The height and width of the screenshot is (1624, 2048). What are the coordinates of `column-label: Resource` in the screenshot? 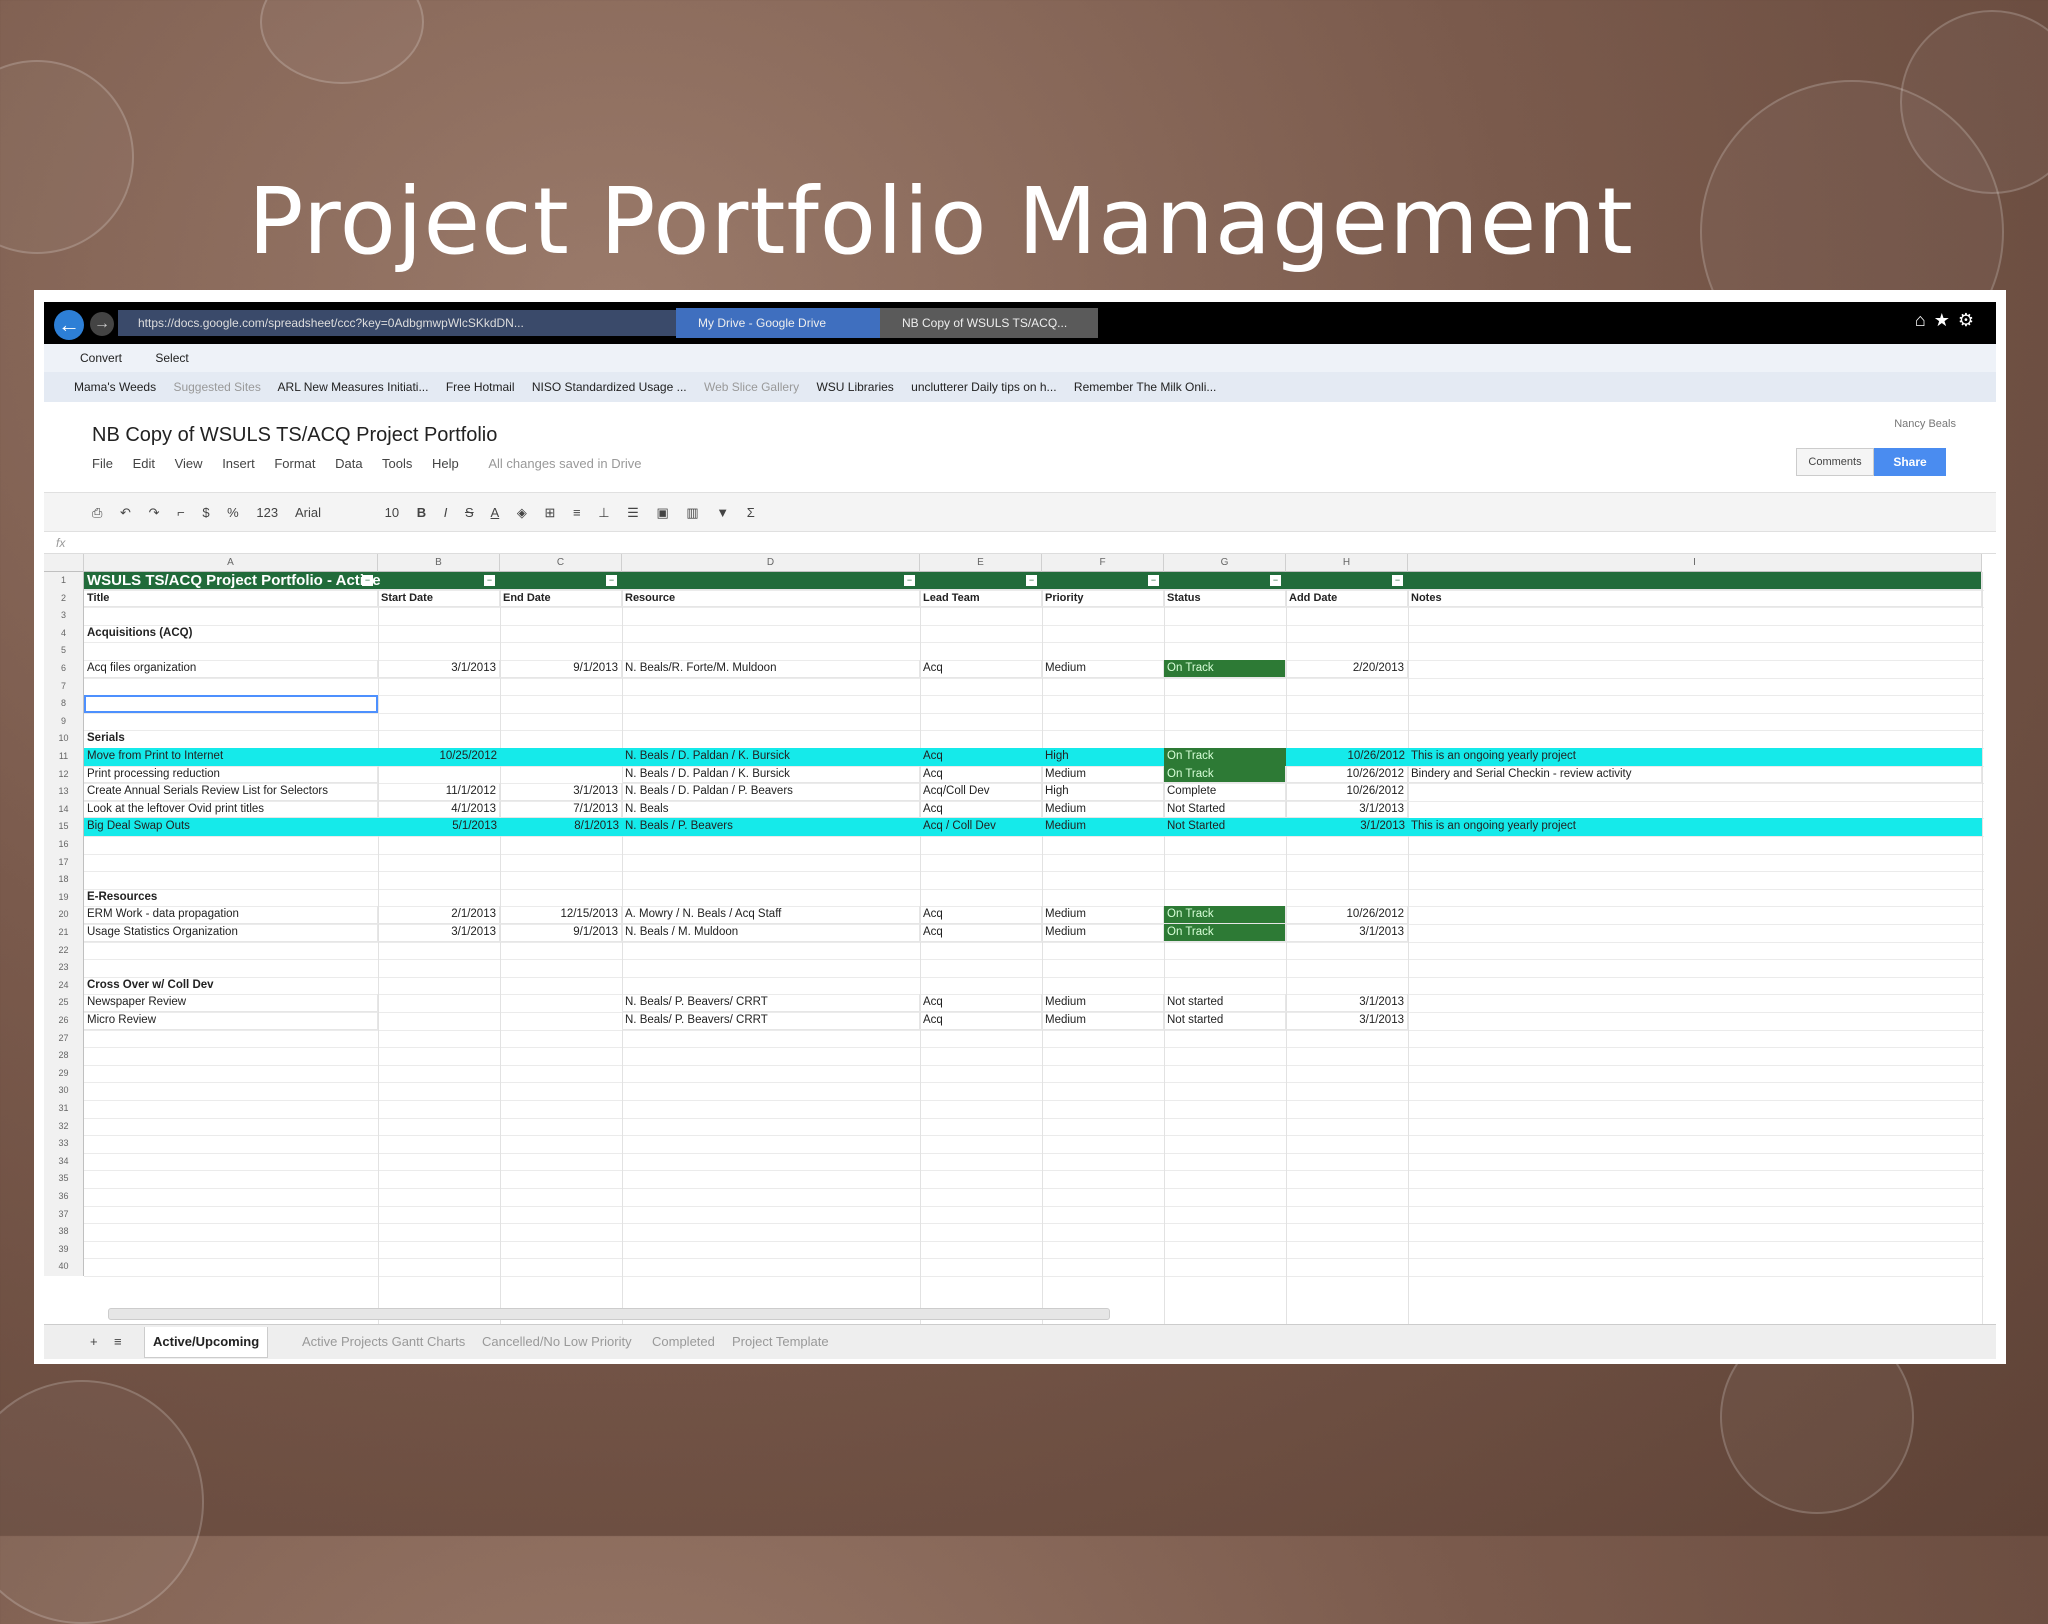 It's located at (771, 598).